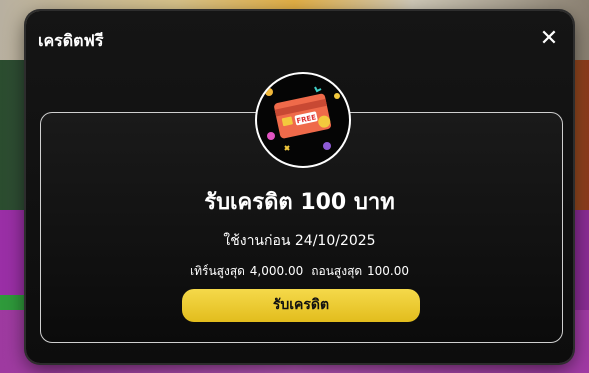 The image size is (589, 373). Describe the element at coordinates (301, 305) in the screenshot. I see `claim-credit-button: รับเครดิต` at that location.